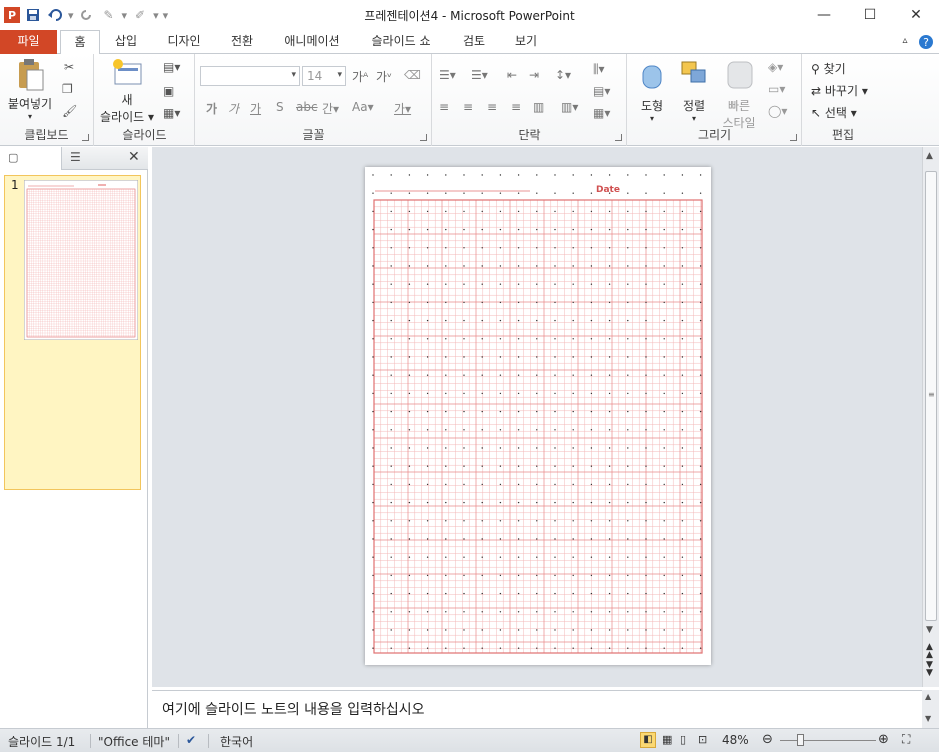  Describe the element at coordinates (211, 108) in the screenshot. I see `bold-icon: 가` at that location.